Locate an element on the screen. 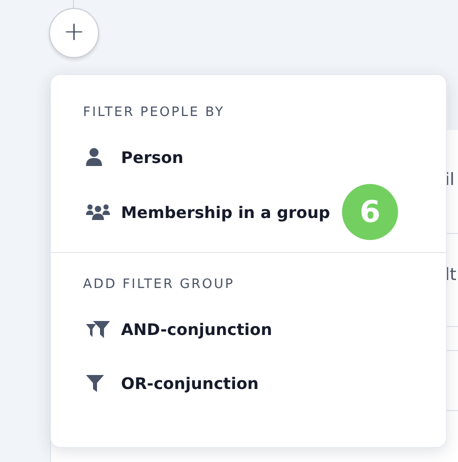 Image resolution: width=458 pixels, height=462 pixels. menu-item: Membership in a group is located at coordinates (225, 212).